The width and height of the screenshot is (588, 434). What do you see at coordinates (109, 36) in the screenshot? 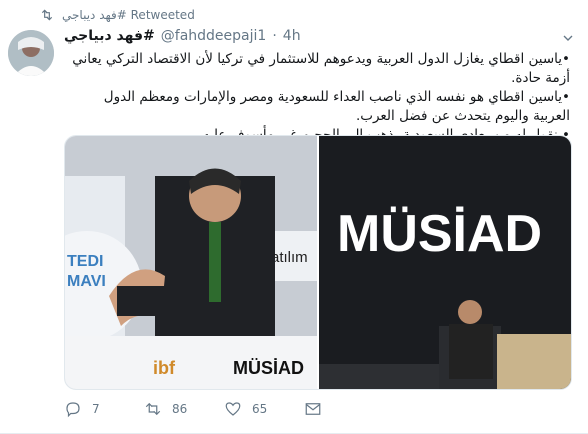
I see `display-name: فهد دبياجي#` at bounding box center [109, 36].